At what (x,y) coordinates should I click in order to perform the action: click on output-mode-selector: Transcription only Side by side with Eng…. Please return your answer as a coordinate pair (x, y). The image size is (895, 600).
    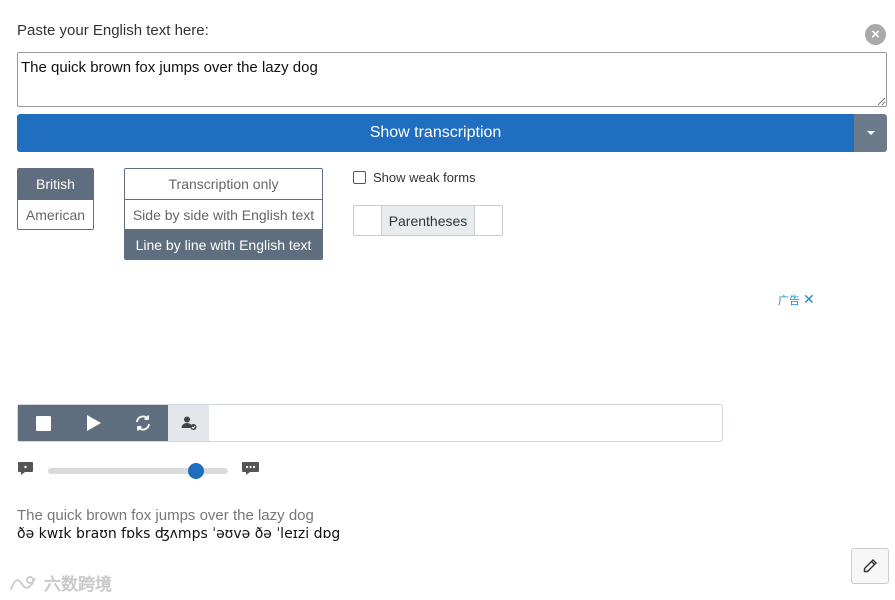
    Looking at the image, I should click on (223, 214).